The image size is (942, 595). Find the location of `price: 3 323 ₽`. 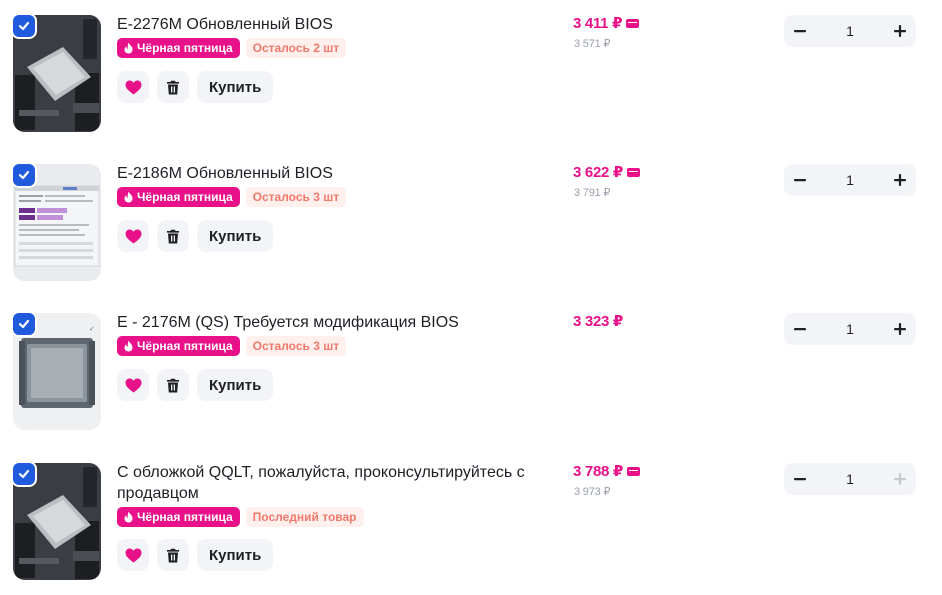

price: 3 323 ₽ is located at coordinates (598, 321).